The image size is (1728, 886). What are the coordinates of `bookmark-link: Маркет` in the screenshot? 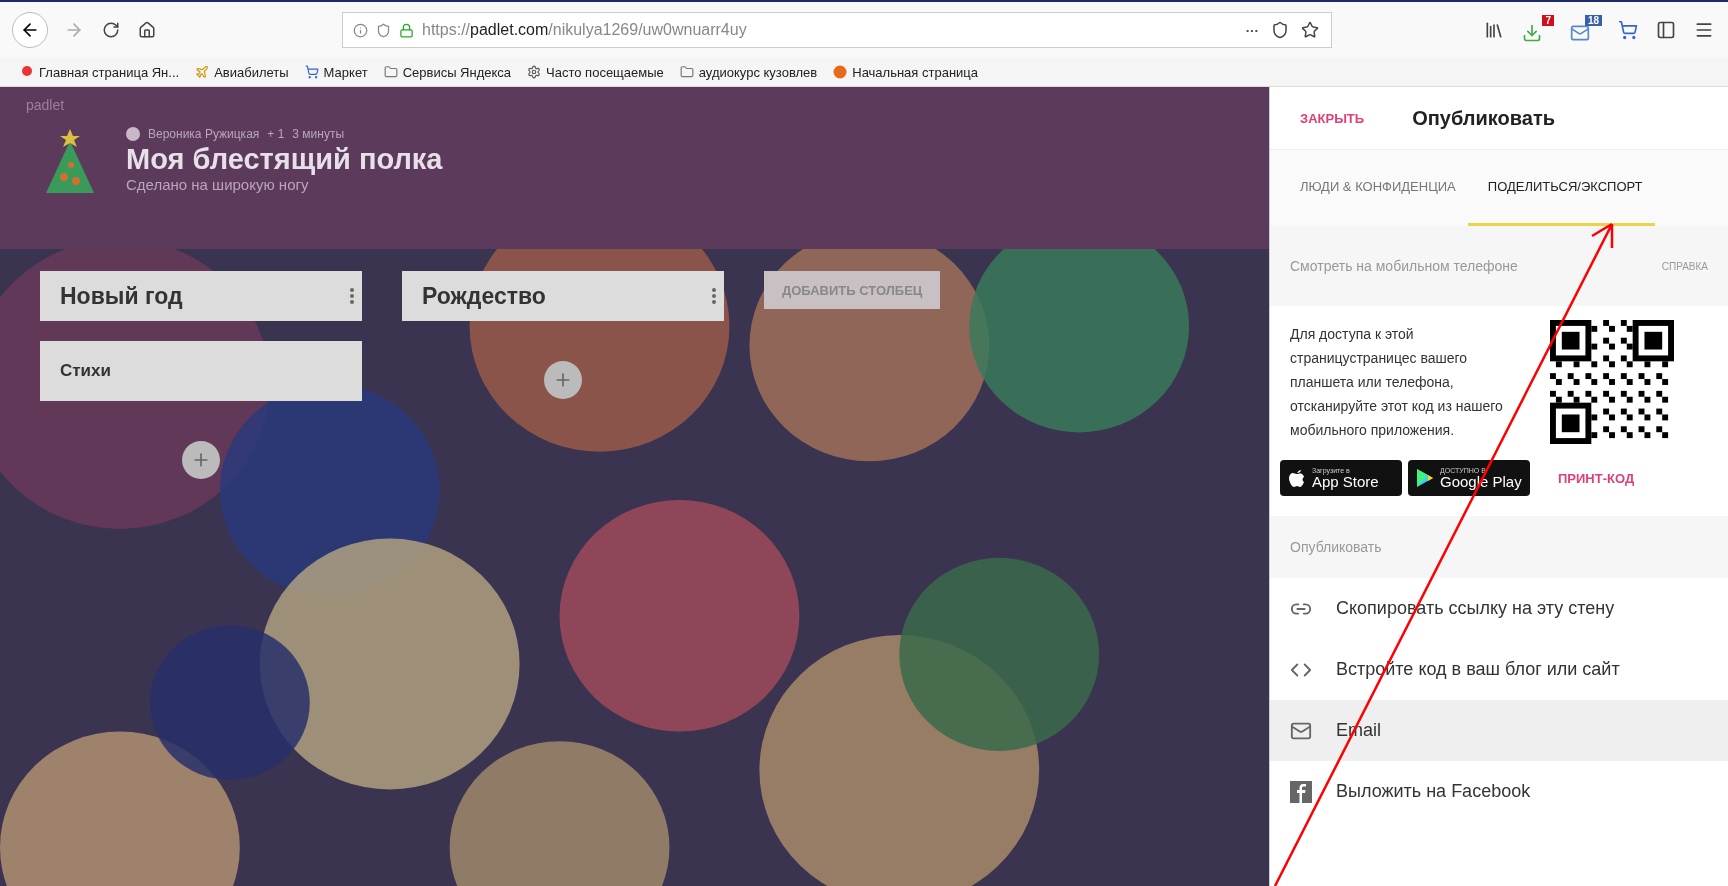 It's located at (336, 72).